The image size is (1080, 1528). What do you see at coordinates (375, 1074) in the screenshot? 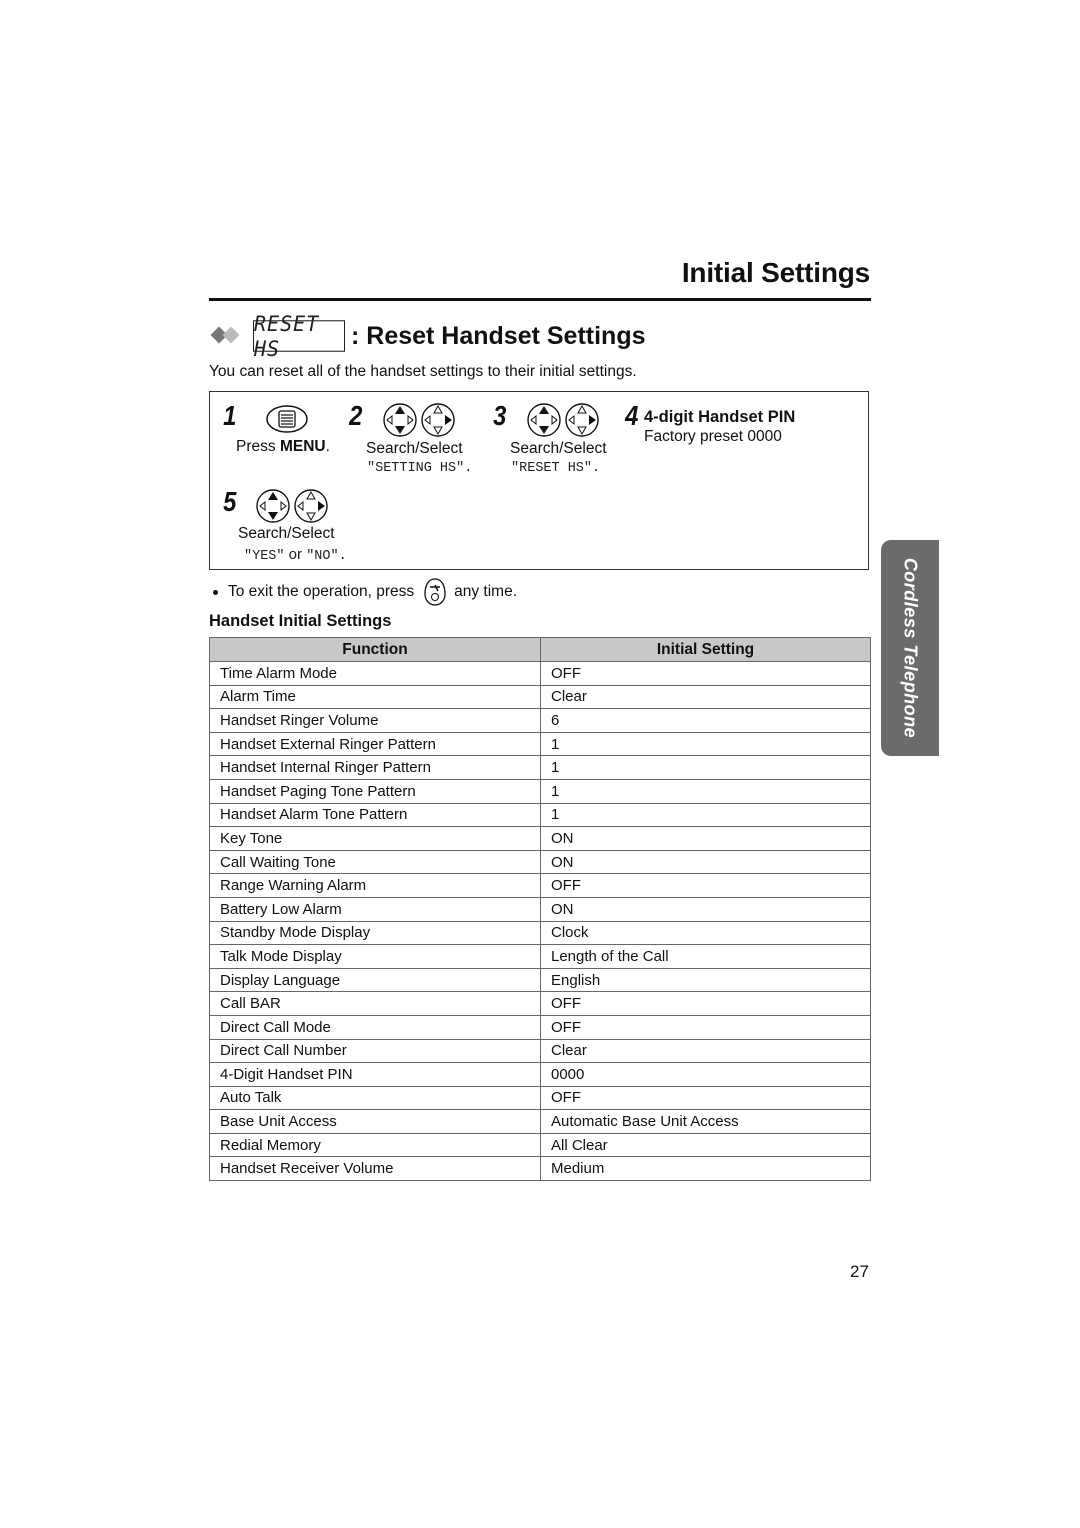
I see `function-cell: 4-Digit Handset PIN` at bounding box center [375, 1074].